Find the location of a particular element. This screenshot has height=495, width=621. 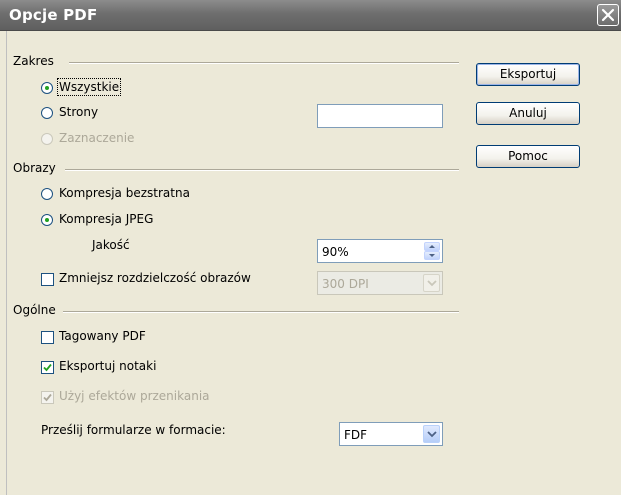

images-separator is located at coordinates (262, 170).